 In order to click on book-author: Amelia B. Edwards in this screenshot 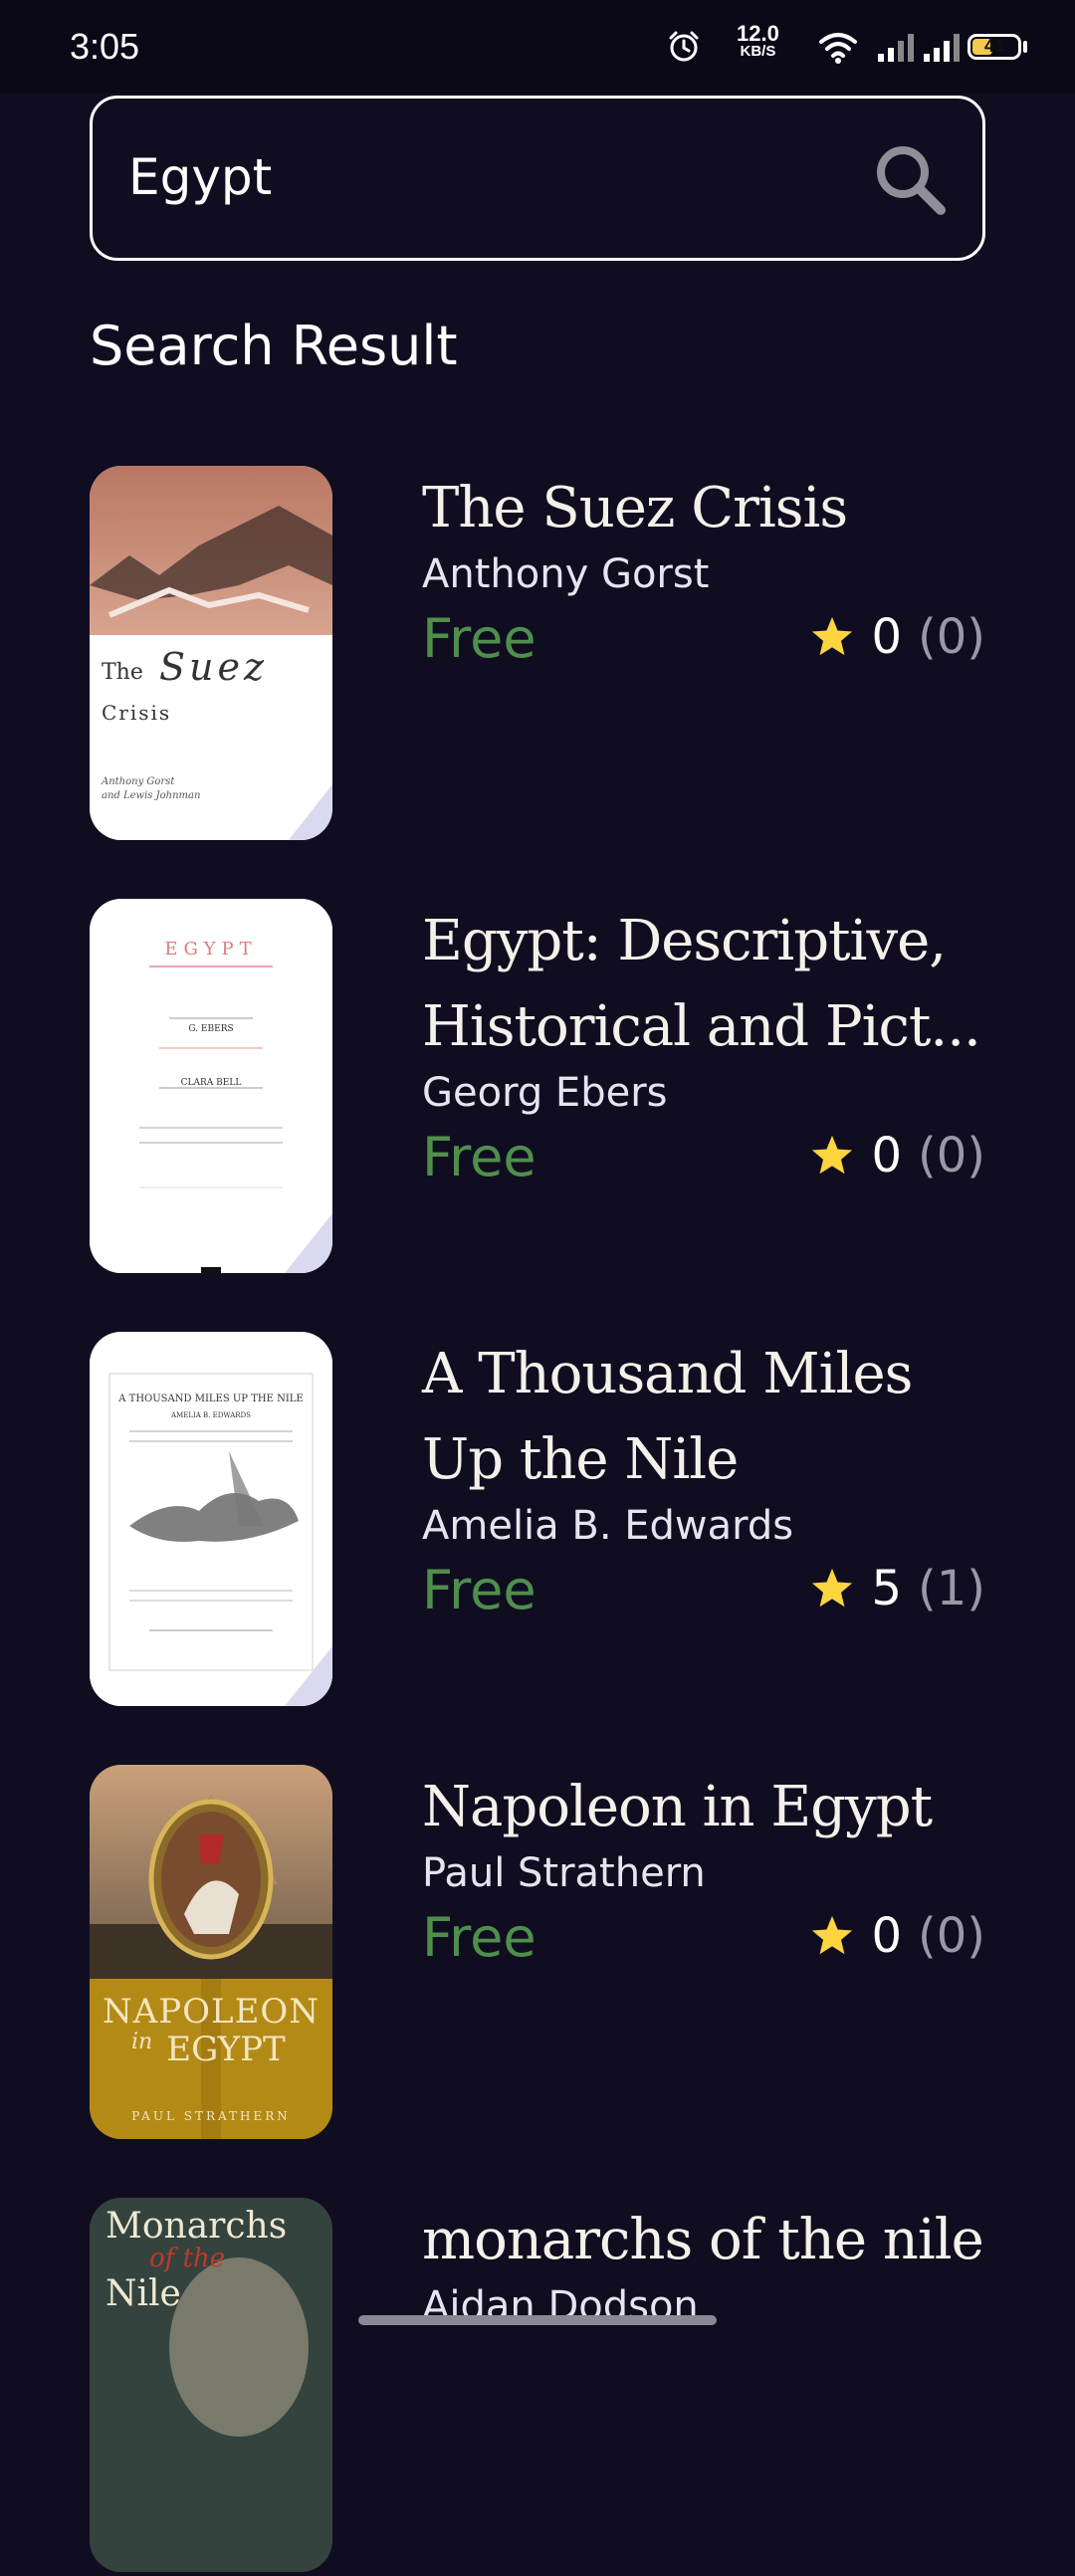, I will do `click(608, 1526)`.